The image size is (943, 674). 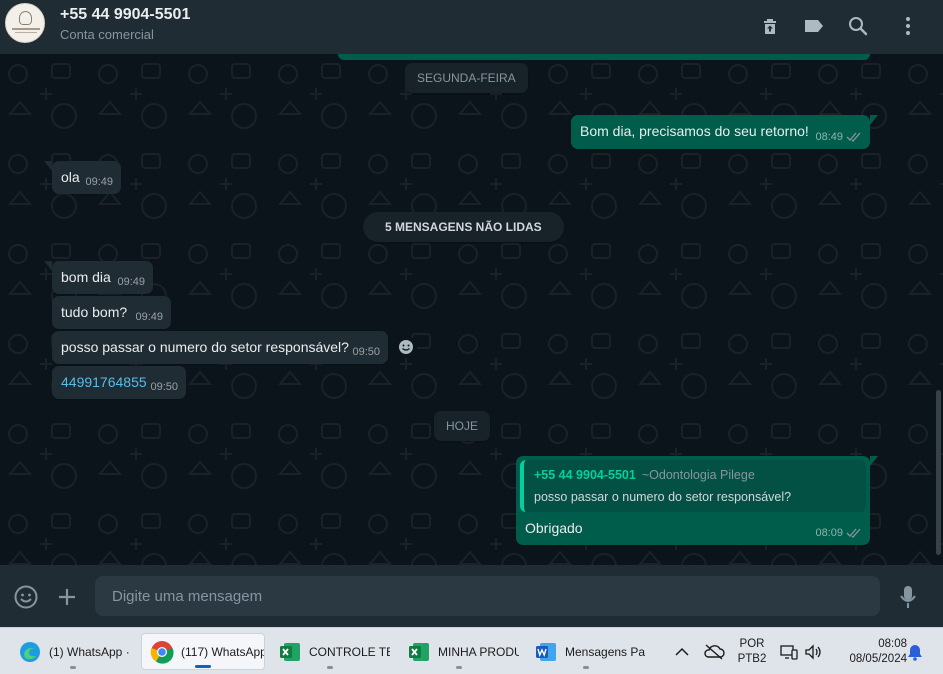 What do you see at coordinates (694, 131) in the screenshot?
I see `message-text: Bom dia, precisamos do seu retorno!` at bounding box center [694, 131].